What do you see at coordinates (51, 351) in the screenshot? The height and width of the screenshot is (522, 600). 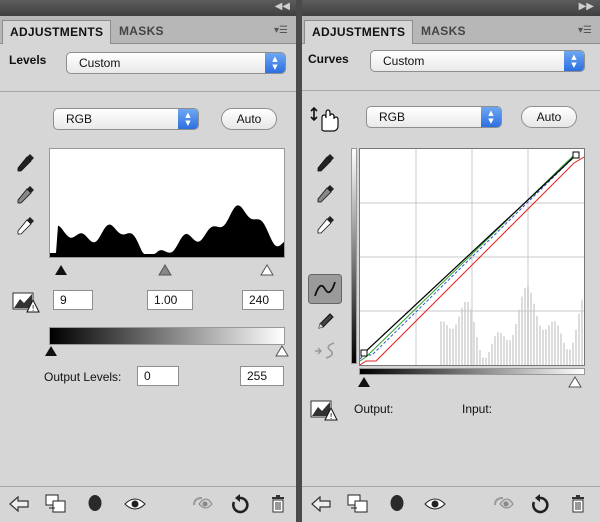 I see `output-black-slider` at bounding box center [51, 351].